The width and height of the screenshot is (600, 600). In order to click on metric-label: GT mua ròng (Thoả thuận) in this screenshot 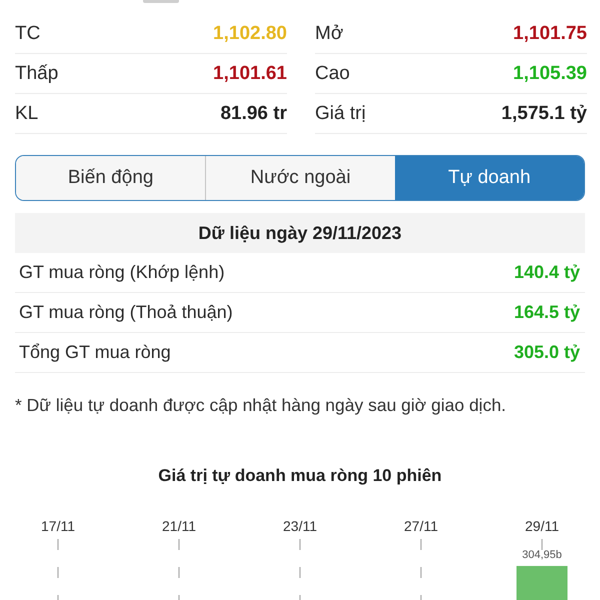, I will do `click(126, 312)`.